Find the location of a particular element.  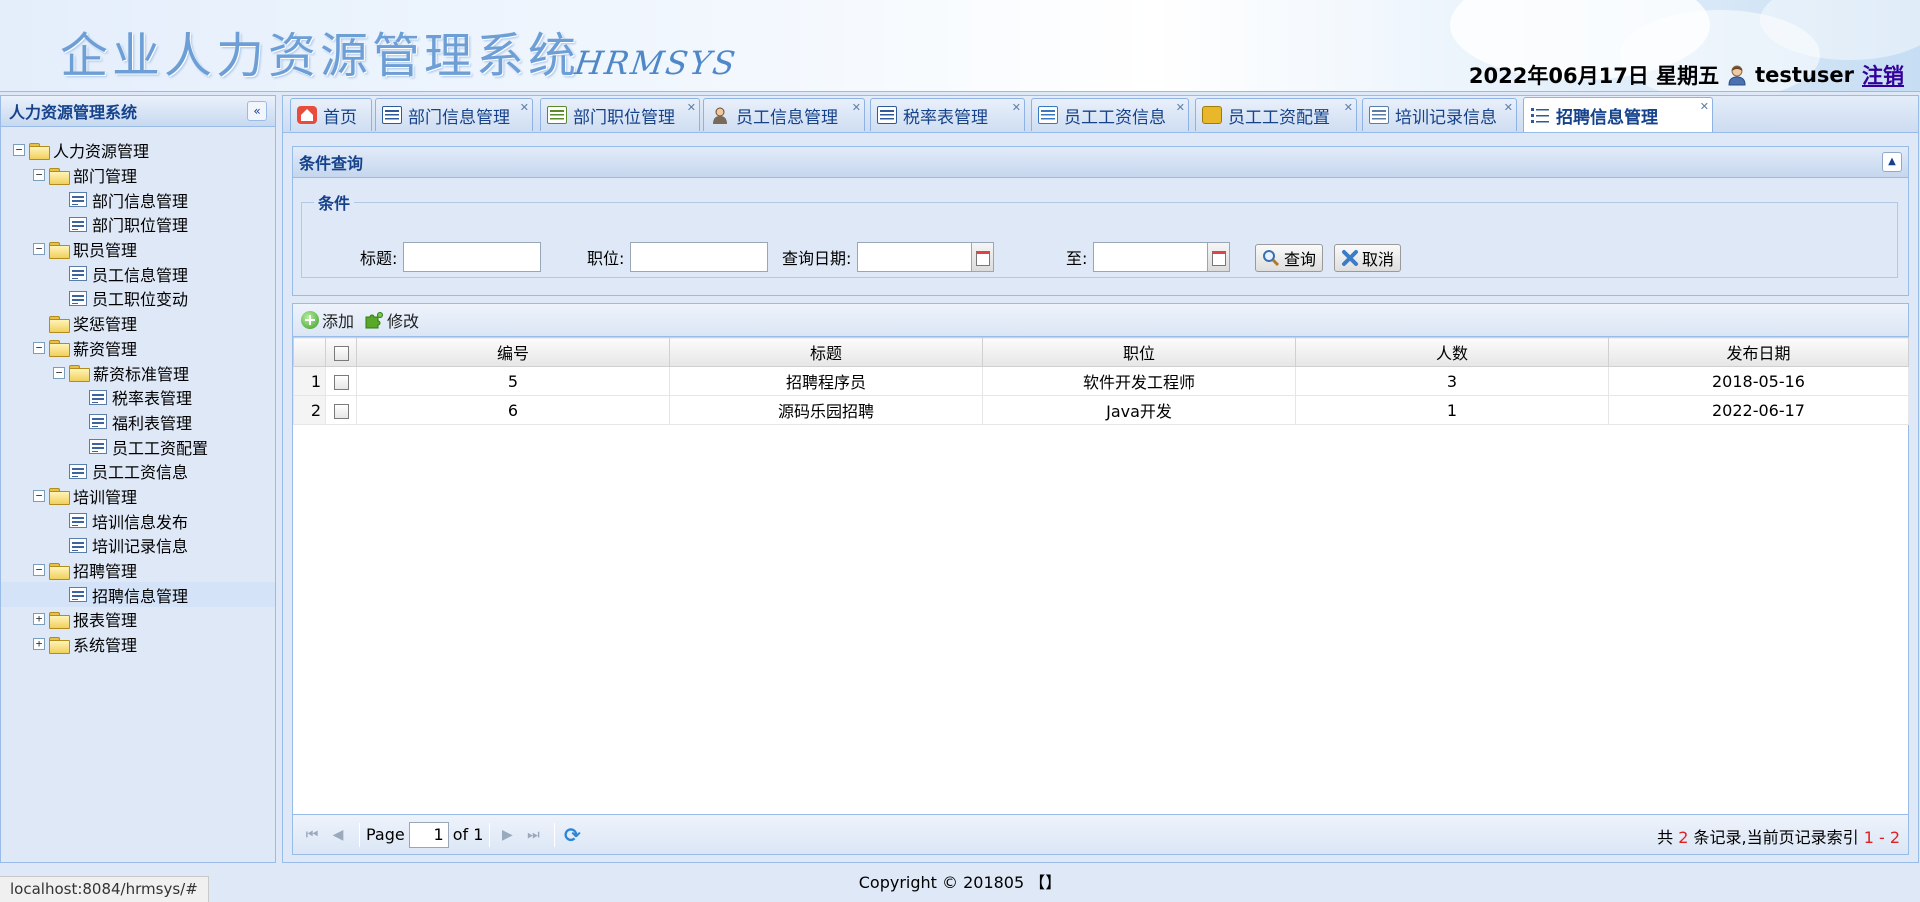

tree-item: − 薪资管理 is located at coordinates (138, 348).